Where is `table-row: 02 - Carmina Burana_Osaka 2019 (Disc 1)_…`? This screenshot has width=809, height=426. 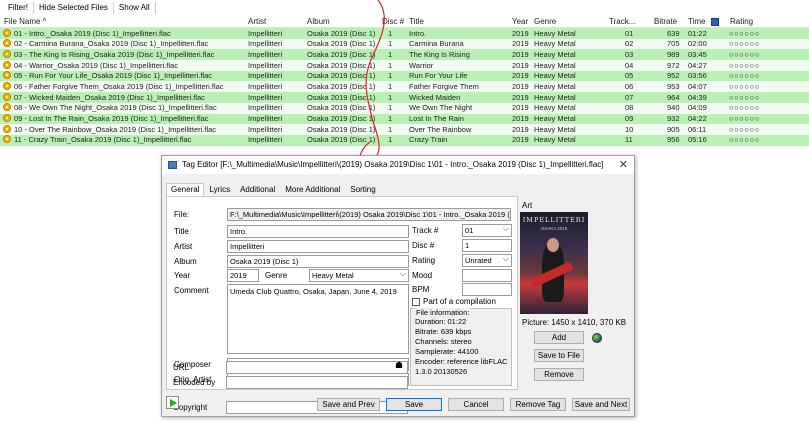
table-row: 02 - Carmina Burana_Osaka 2019 (Disc 1)_… is located at coordinates (404, 44).